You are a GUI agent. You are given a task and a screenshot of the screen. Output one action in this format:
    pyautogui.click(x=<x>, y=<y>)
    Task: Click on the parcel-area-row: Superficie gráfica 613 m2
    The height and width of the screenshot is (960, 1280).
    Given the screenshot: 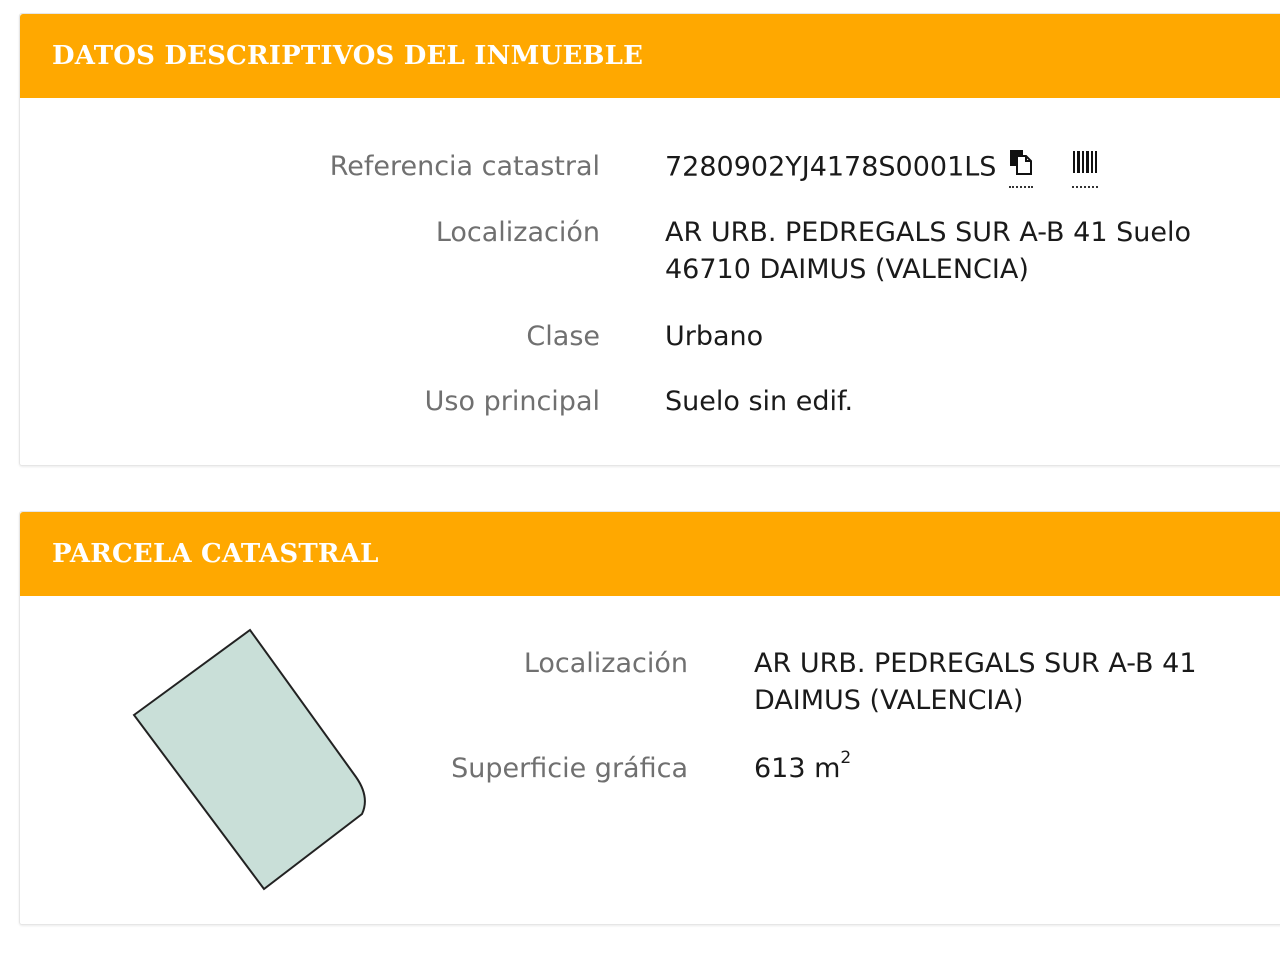 What is the action you would take?
    pyautogui.click(x=650, y=770)
    